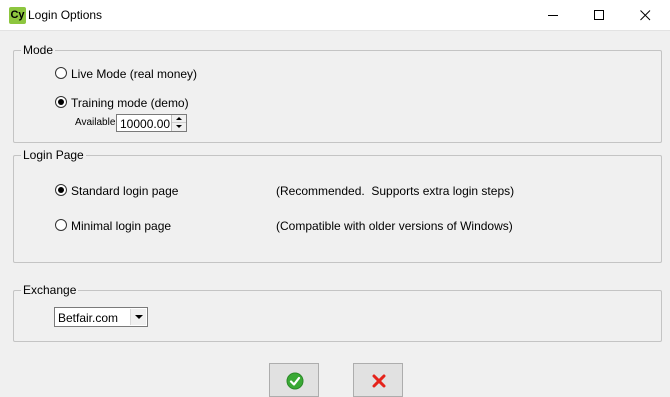  I want to click on available-balance-value: 10000.00, so click(145, 124).